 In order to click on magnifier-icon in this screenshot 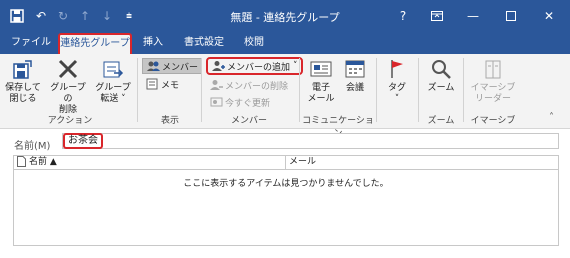, I will do `click(441, 69)`.